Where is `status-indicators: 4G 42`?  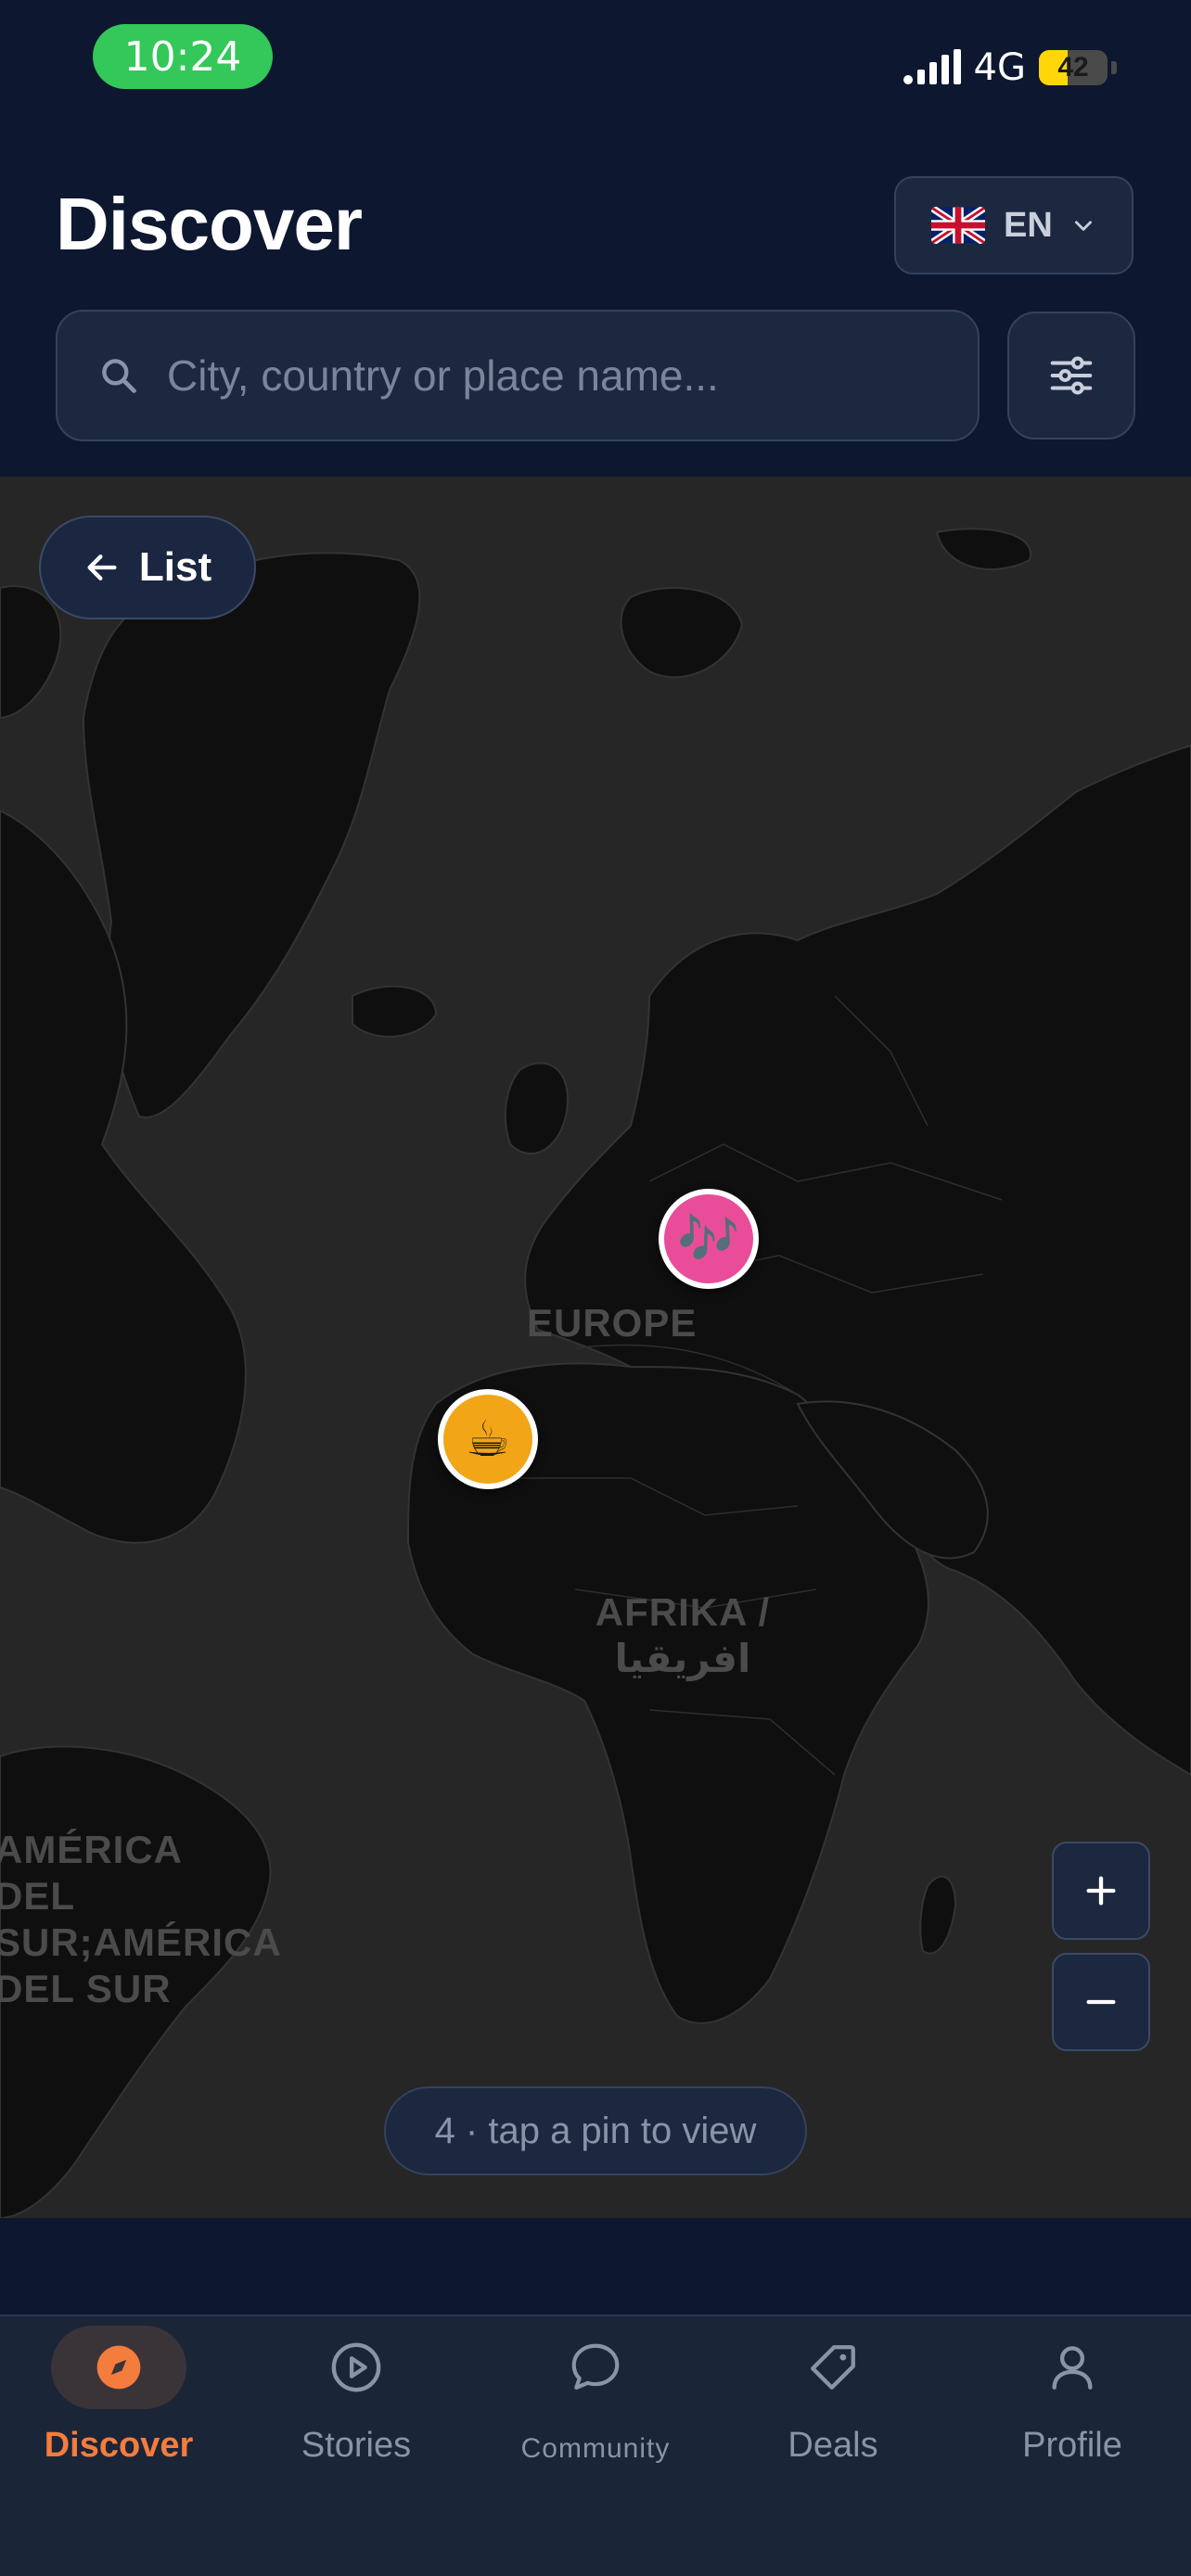 status-indicators: 4G 42 is located at coordinates (1010, 68).